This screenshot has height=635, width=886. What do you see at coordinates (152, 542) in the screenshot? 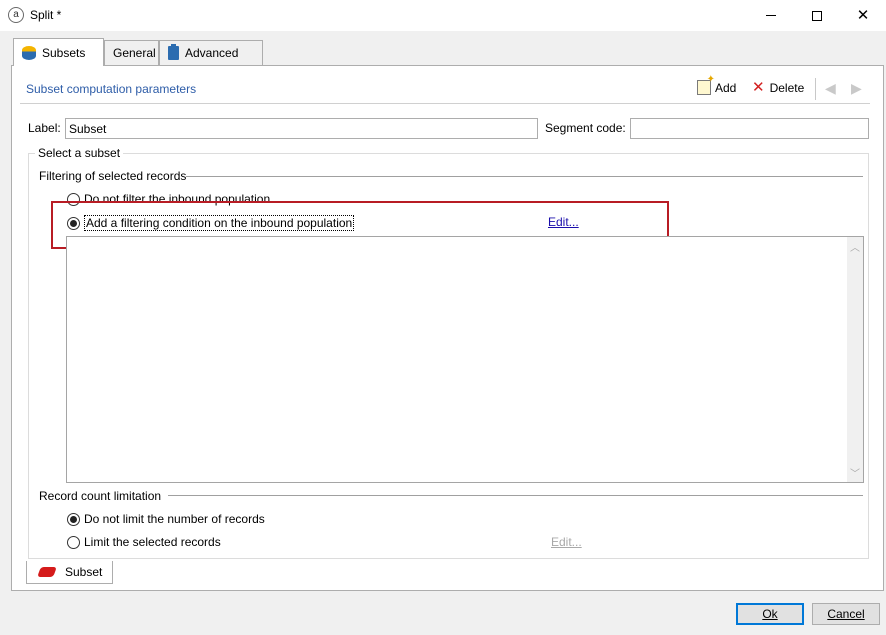
I see `radio-label: Limit the selected records` at bounding box center [152, 542].